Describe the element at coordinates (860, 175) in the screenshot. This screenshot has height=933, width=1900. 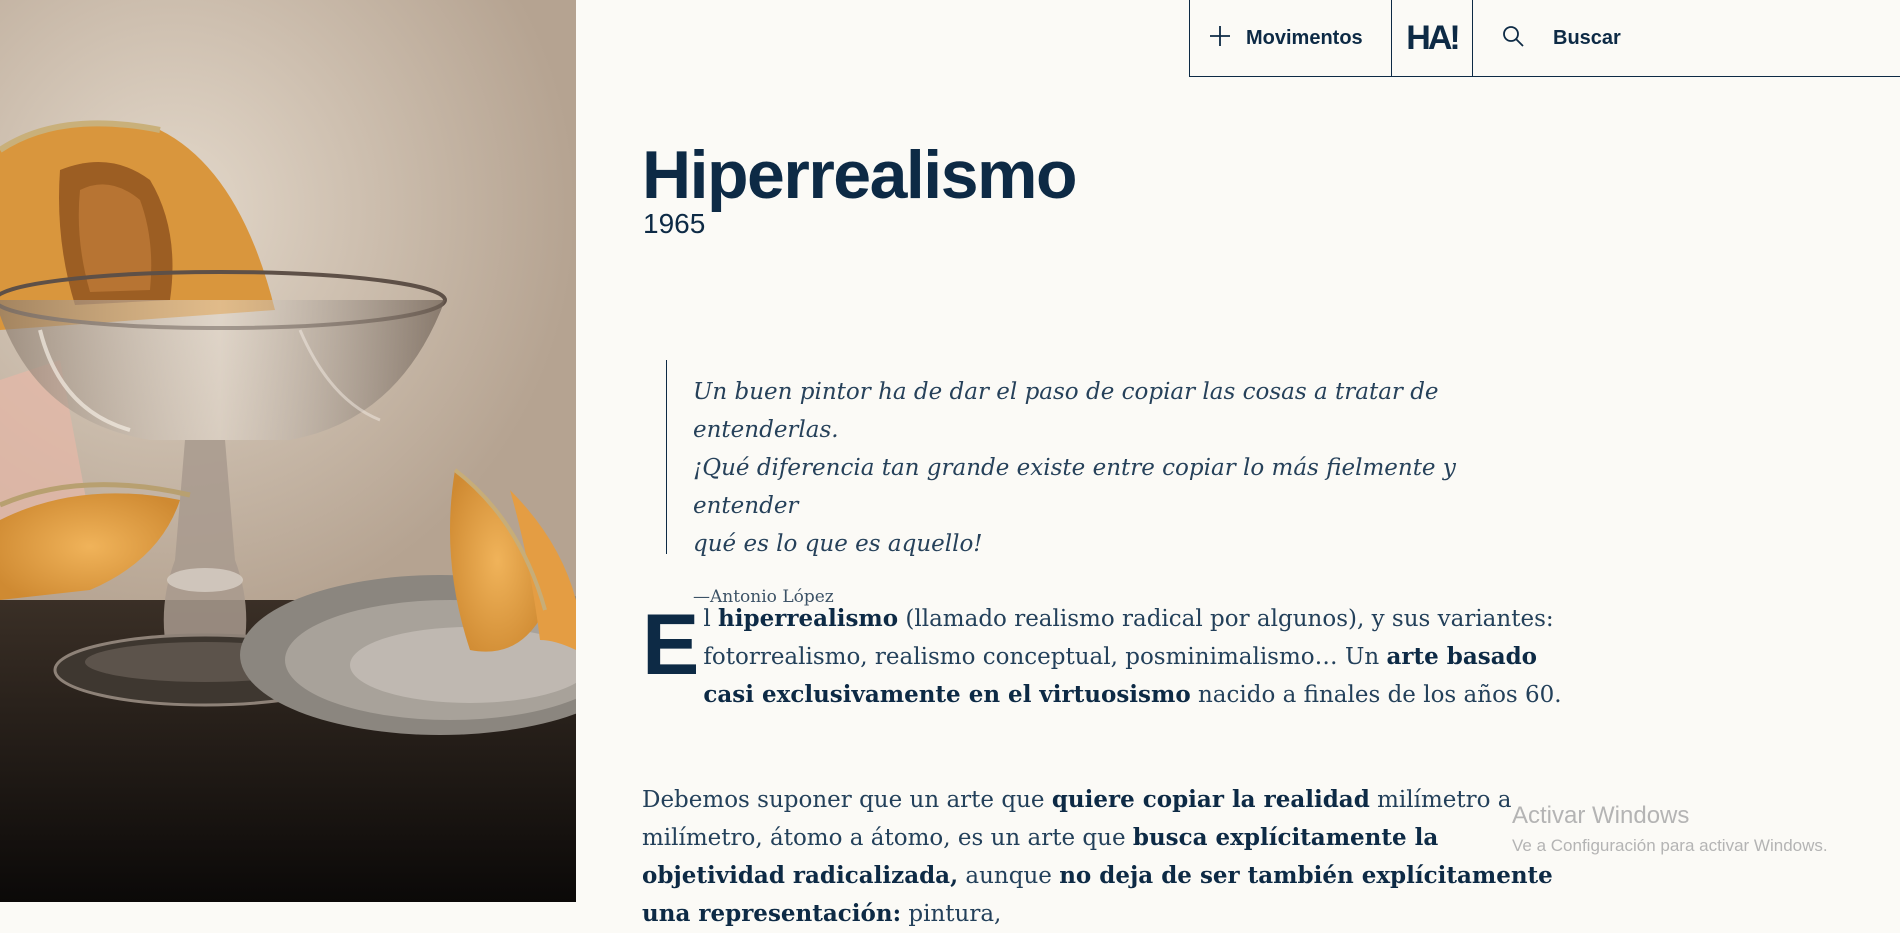
I see `page-title: Hiperrealismo` at that location.